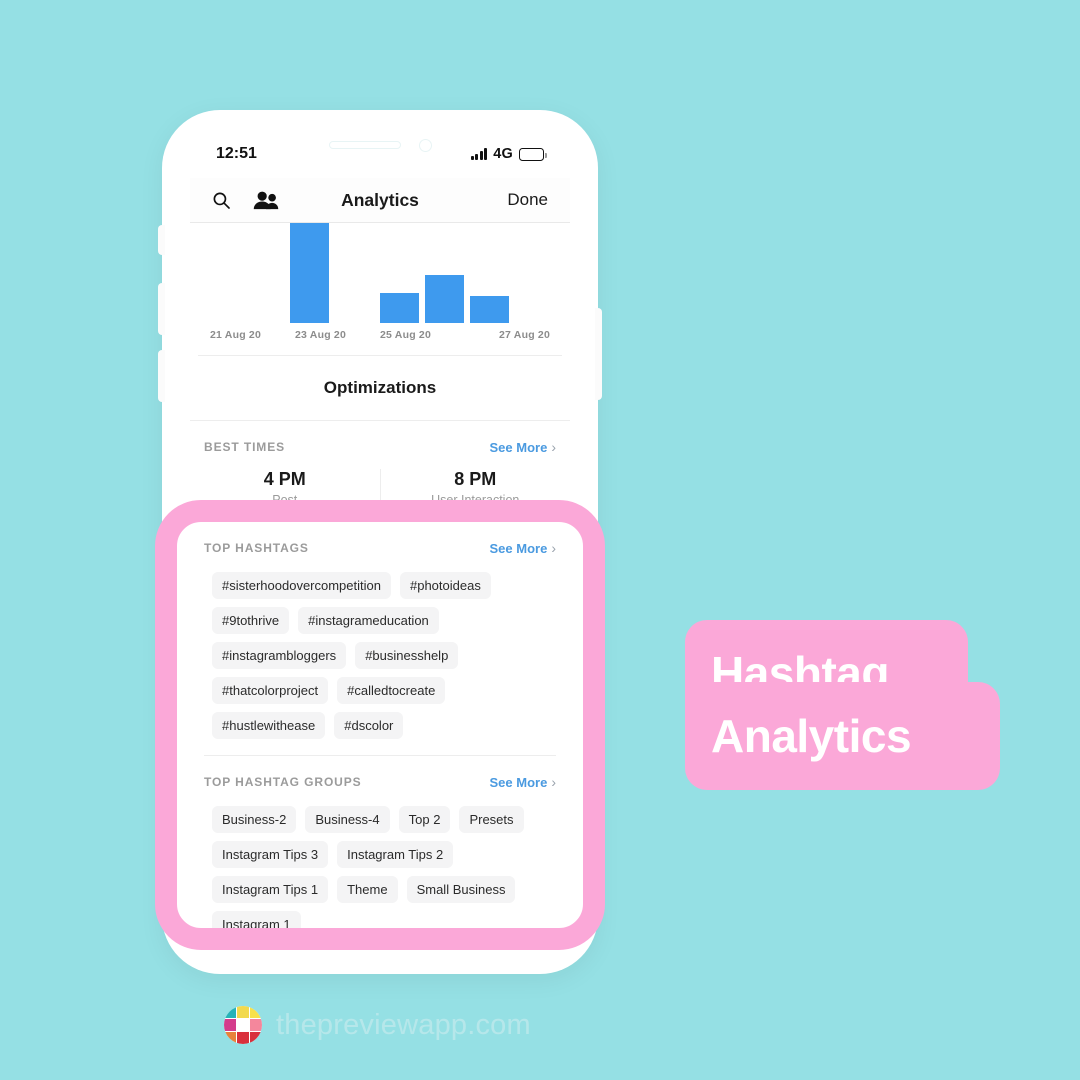 Image resolution: width=1080 pixels, height=1080 pixels. I want to click on done-button: Done, so click(527, 200).